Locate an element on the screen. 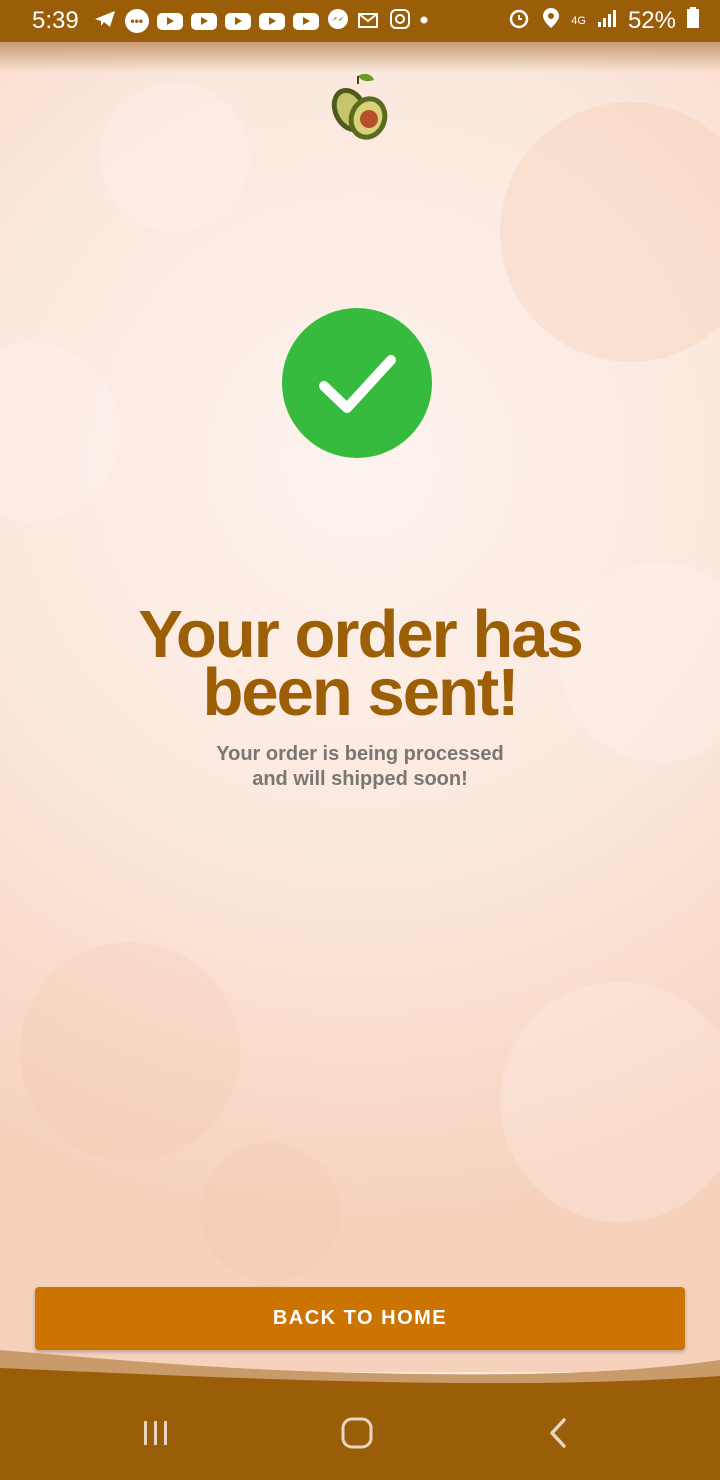  mail-icon is located at coordinates (369, 21).